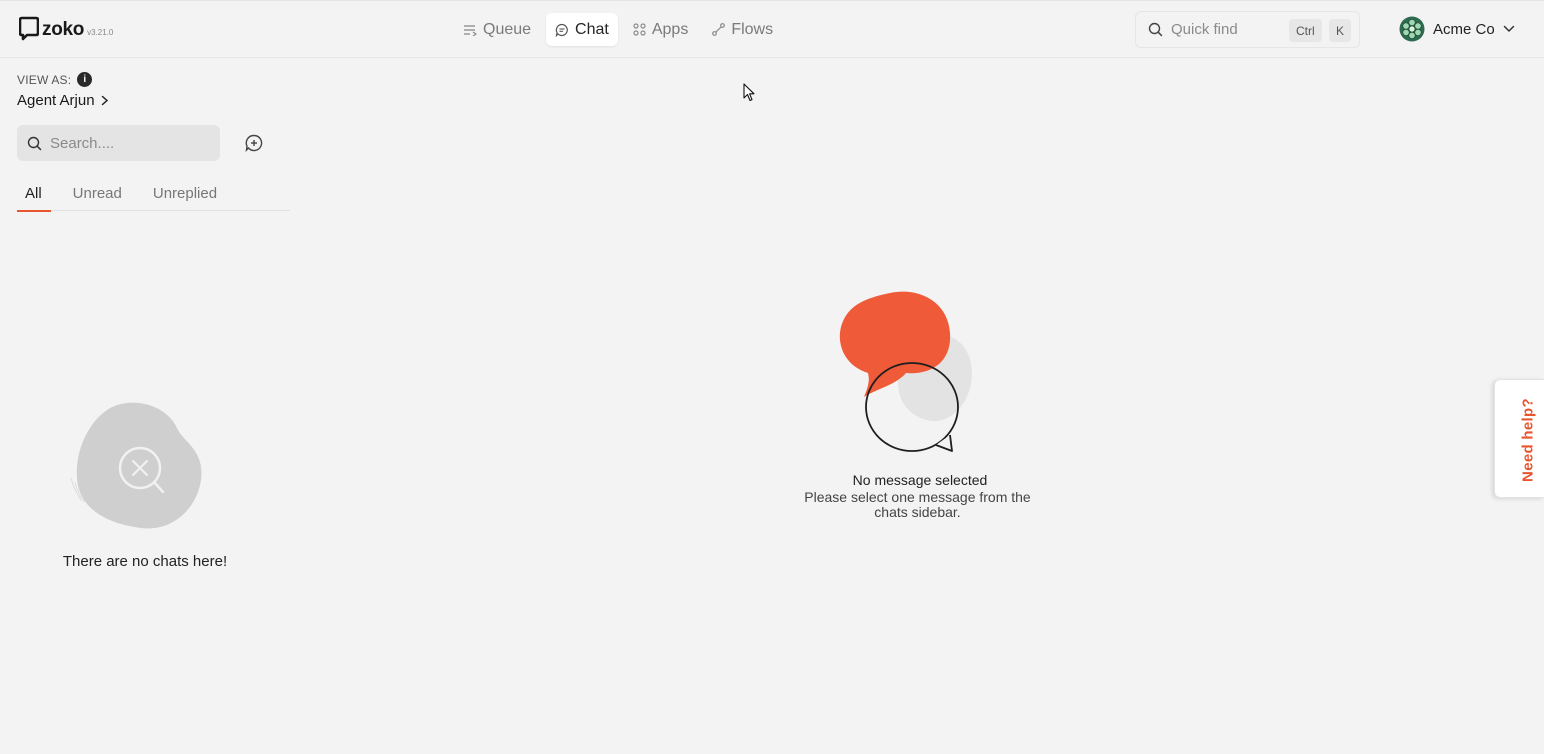 The height and width of the screenshot is (754, 1544). I want to click on shortcut-key-k: K, so click(1340, 30).